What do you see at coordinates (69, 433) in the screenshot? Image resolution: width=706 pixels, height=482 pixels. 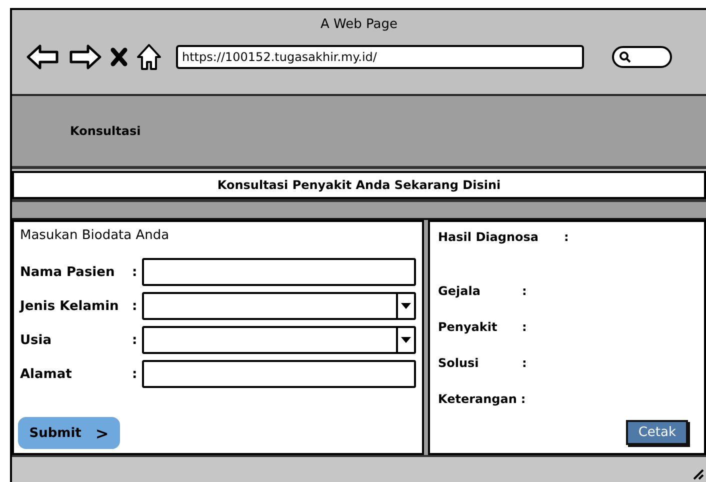 I see `submit-button: Submit >` at bounding box center [69, 433].